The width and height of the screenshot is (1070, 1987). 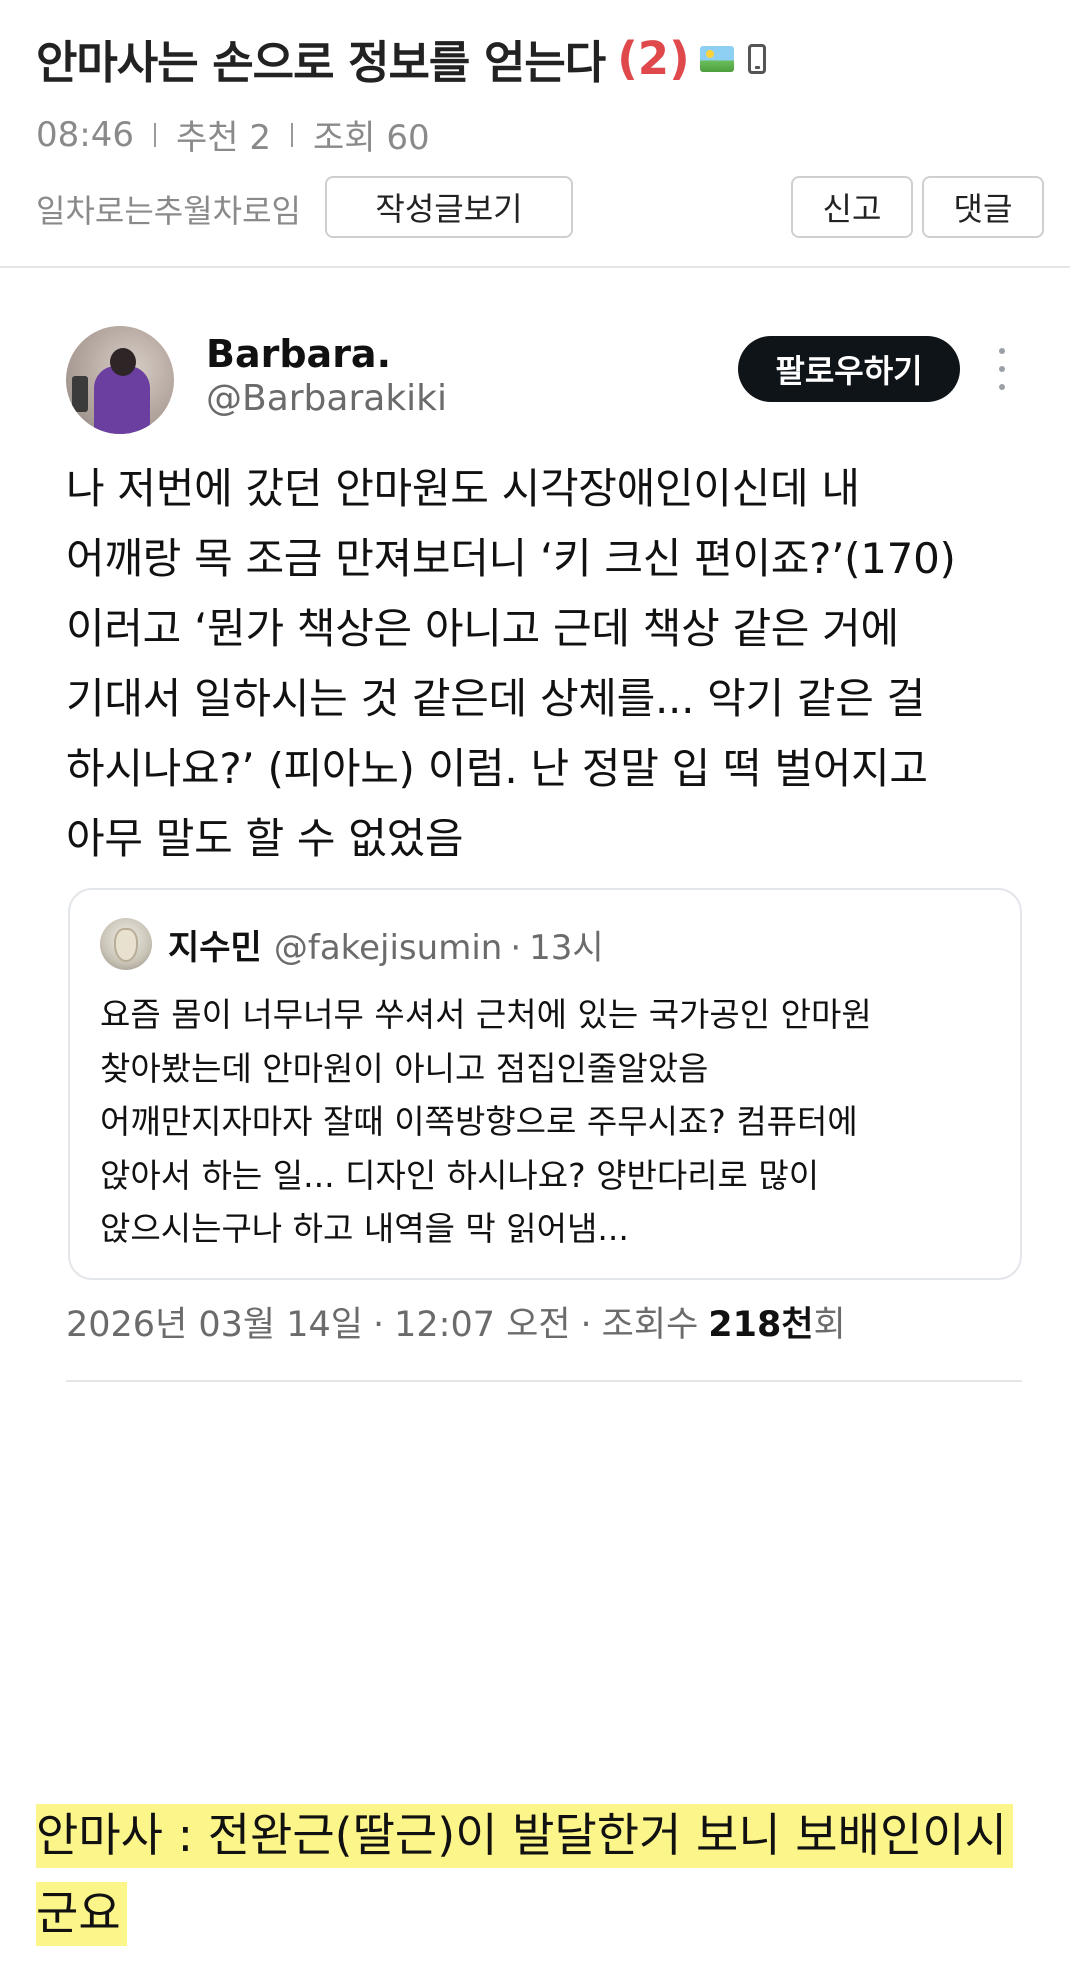 What do you see at coordinates (388, 948) in the screenshot?
I see `quote-handle: @fakejisumin` at bounding box center [388, 948].